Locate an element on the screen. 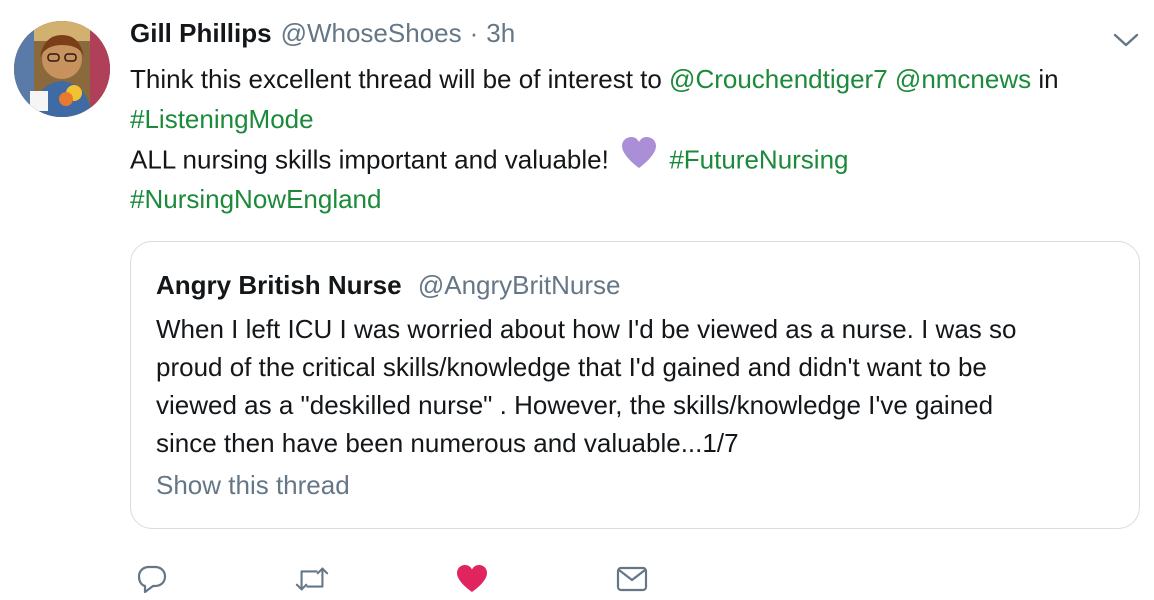  avatar-photo is located at coordinates (62, 69).